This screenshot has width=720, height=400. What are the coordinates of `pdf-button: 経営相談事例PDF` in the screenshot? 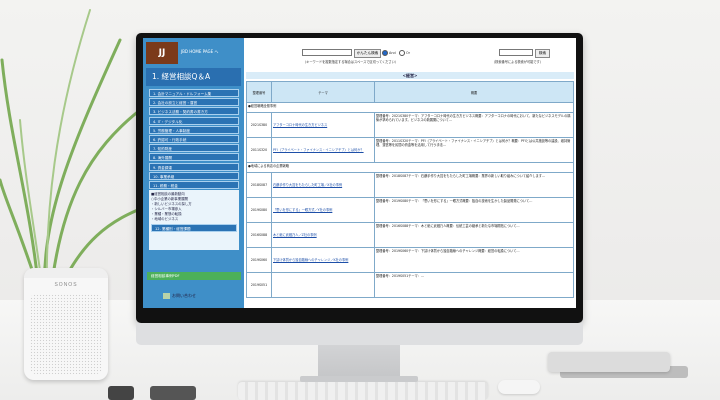 It's located at (194, 276).